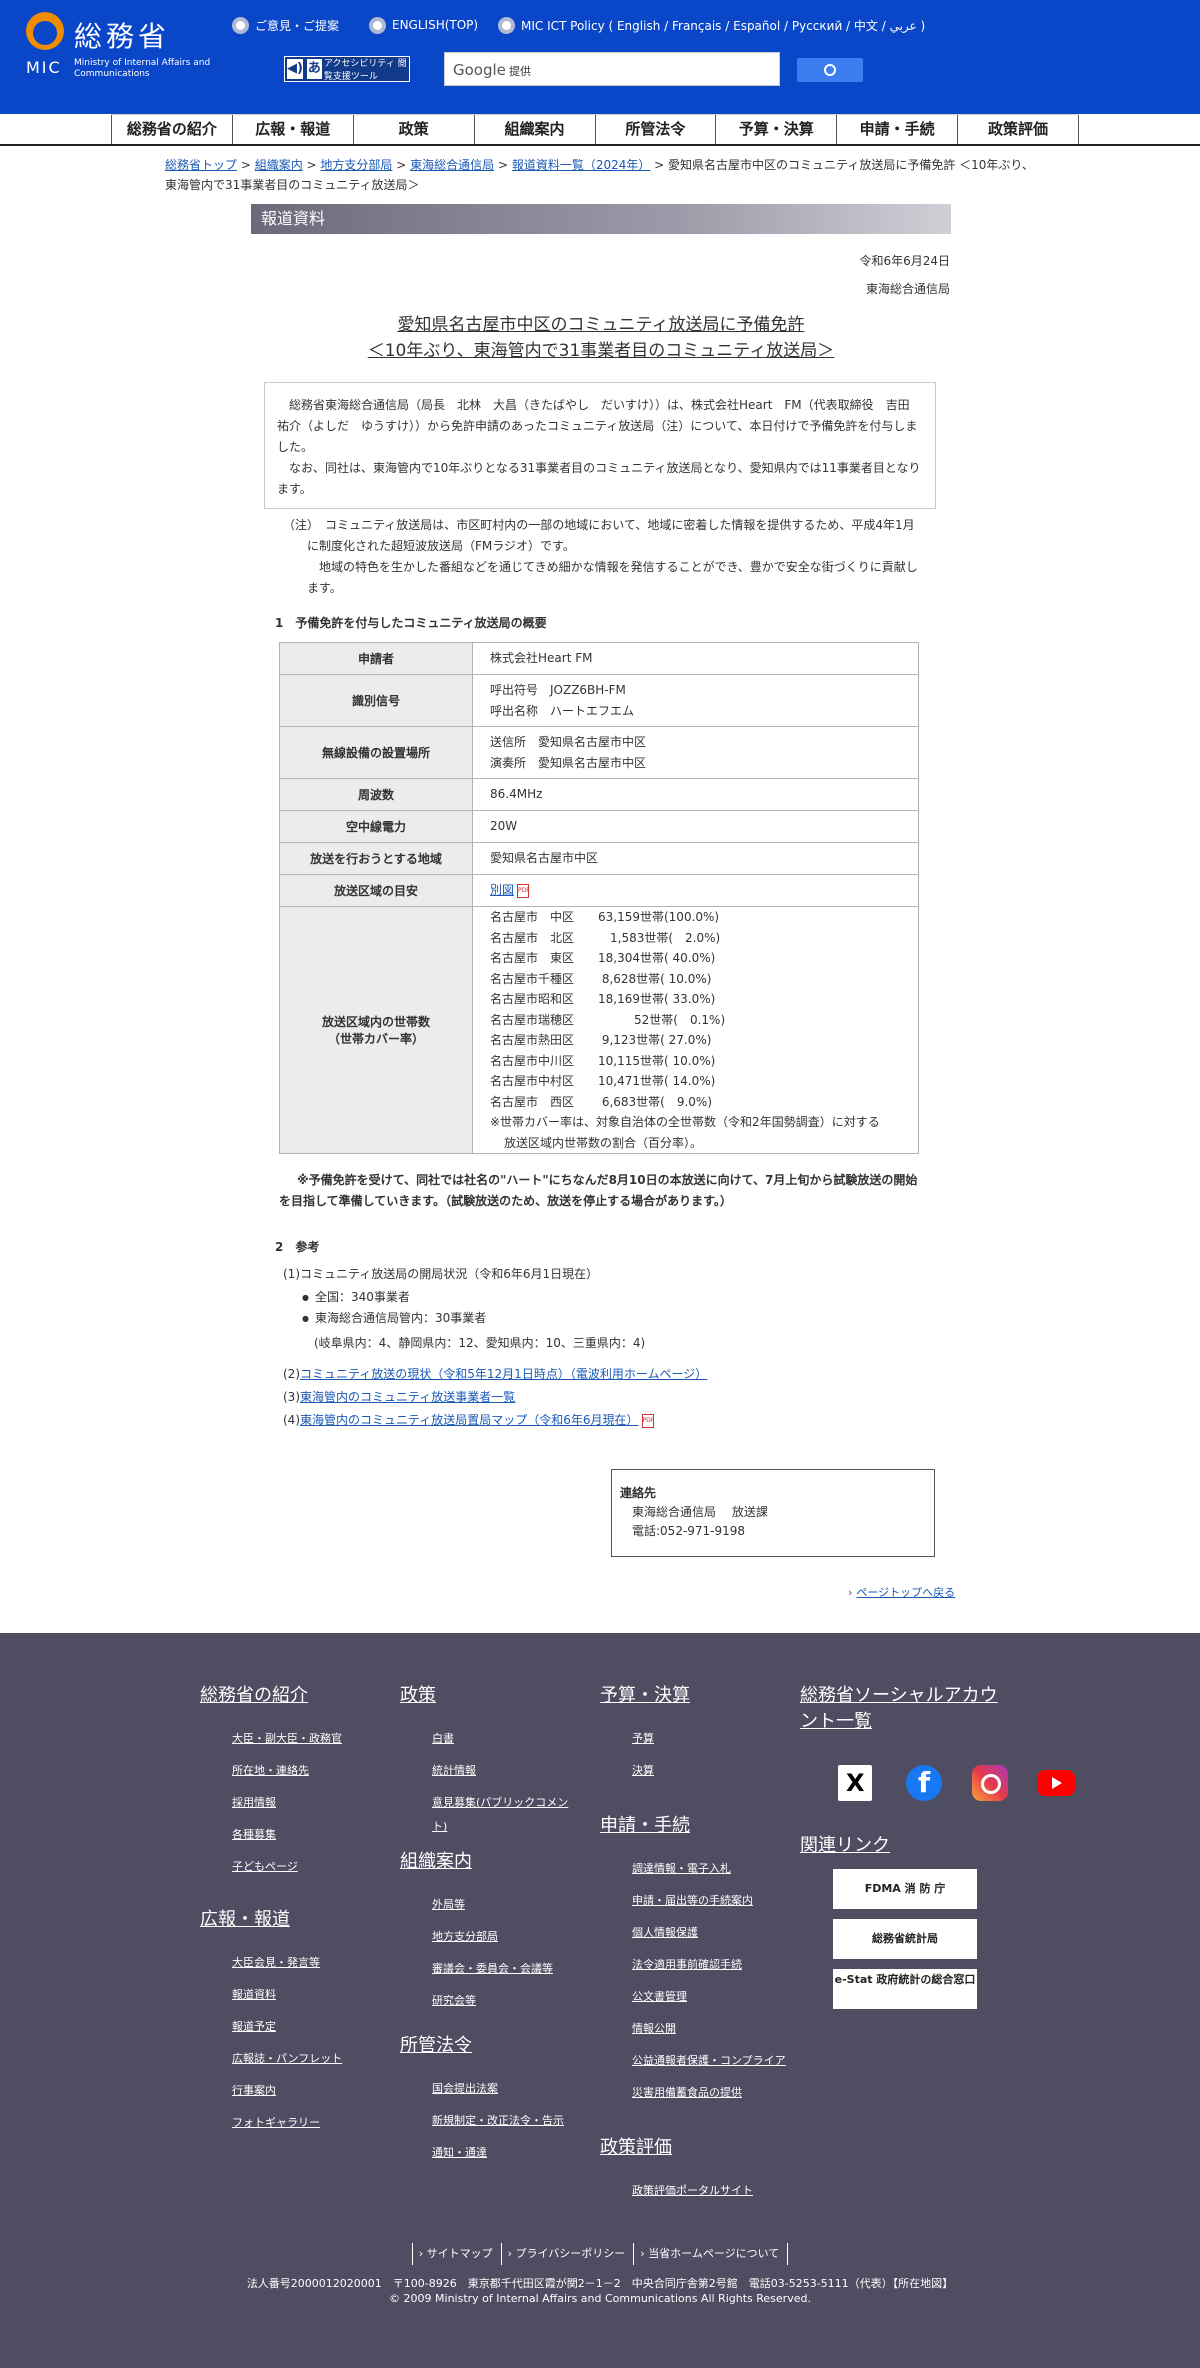 This screenshot has height=2368, width=1200. What do you see at coordinates (905, 1989) in the screenshot?
I see `banner-estat: e-Stat 政府統計の総合窓口` at bounding box center [905, 1989].